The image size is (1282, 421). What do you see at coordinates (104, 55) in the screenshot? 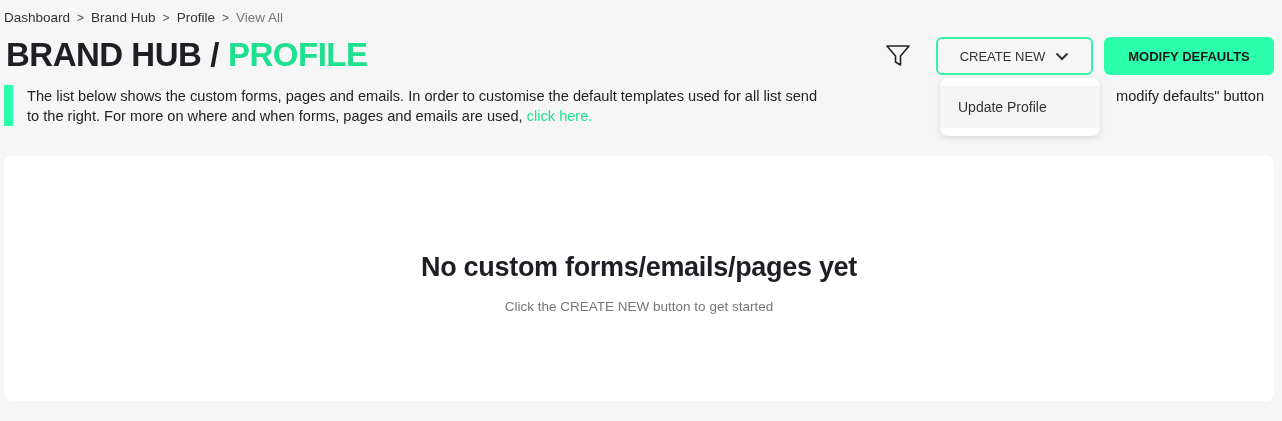
I see `section-title: BRAND HUB` at bounding box center [104, 55].